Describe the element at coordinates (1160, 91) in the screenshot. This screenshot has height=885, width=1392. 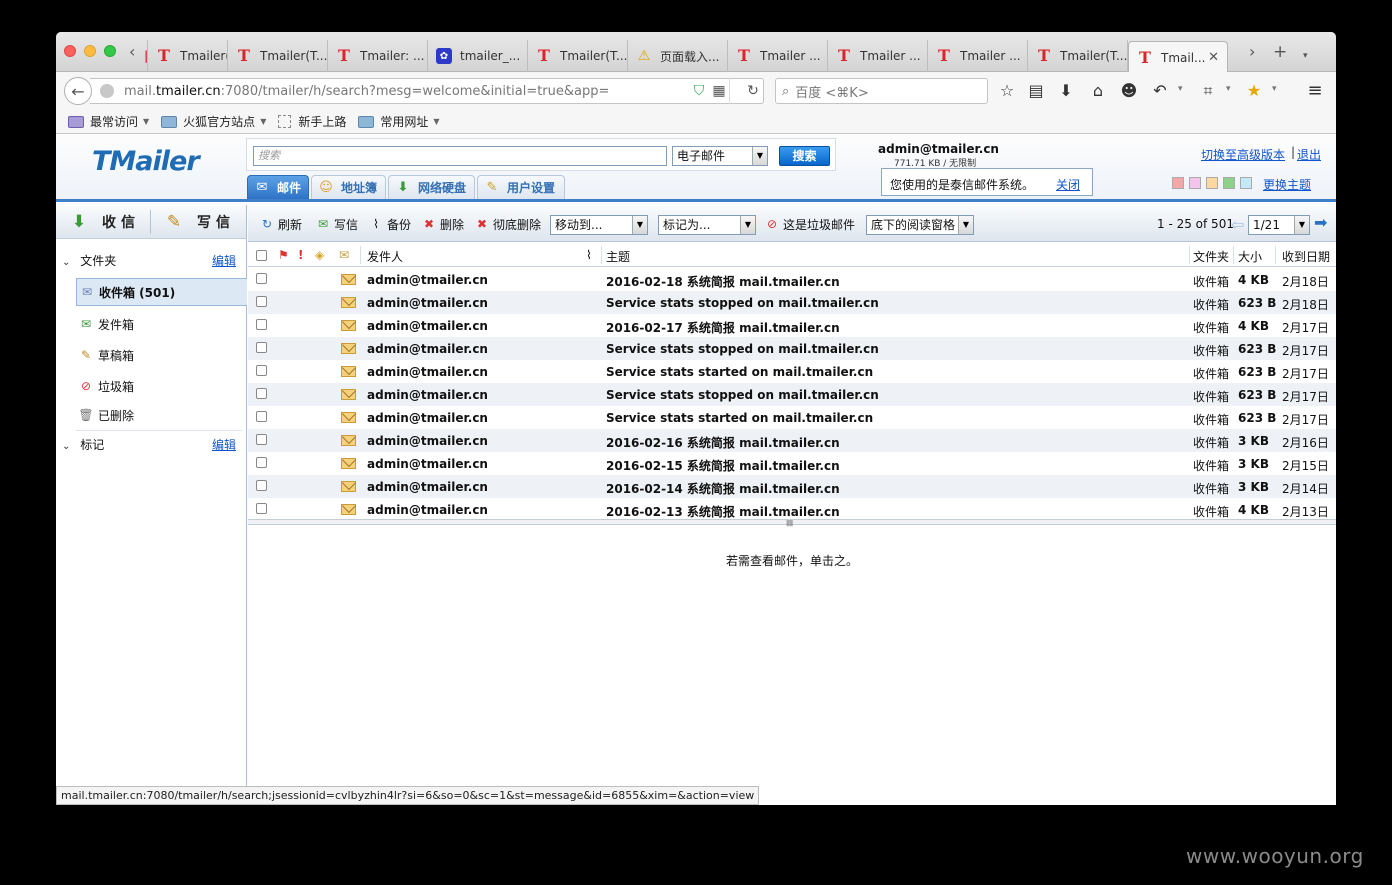
I see `undo-icon: ↶` at that location.